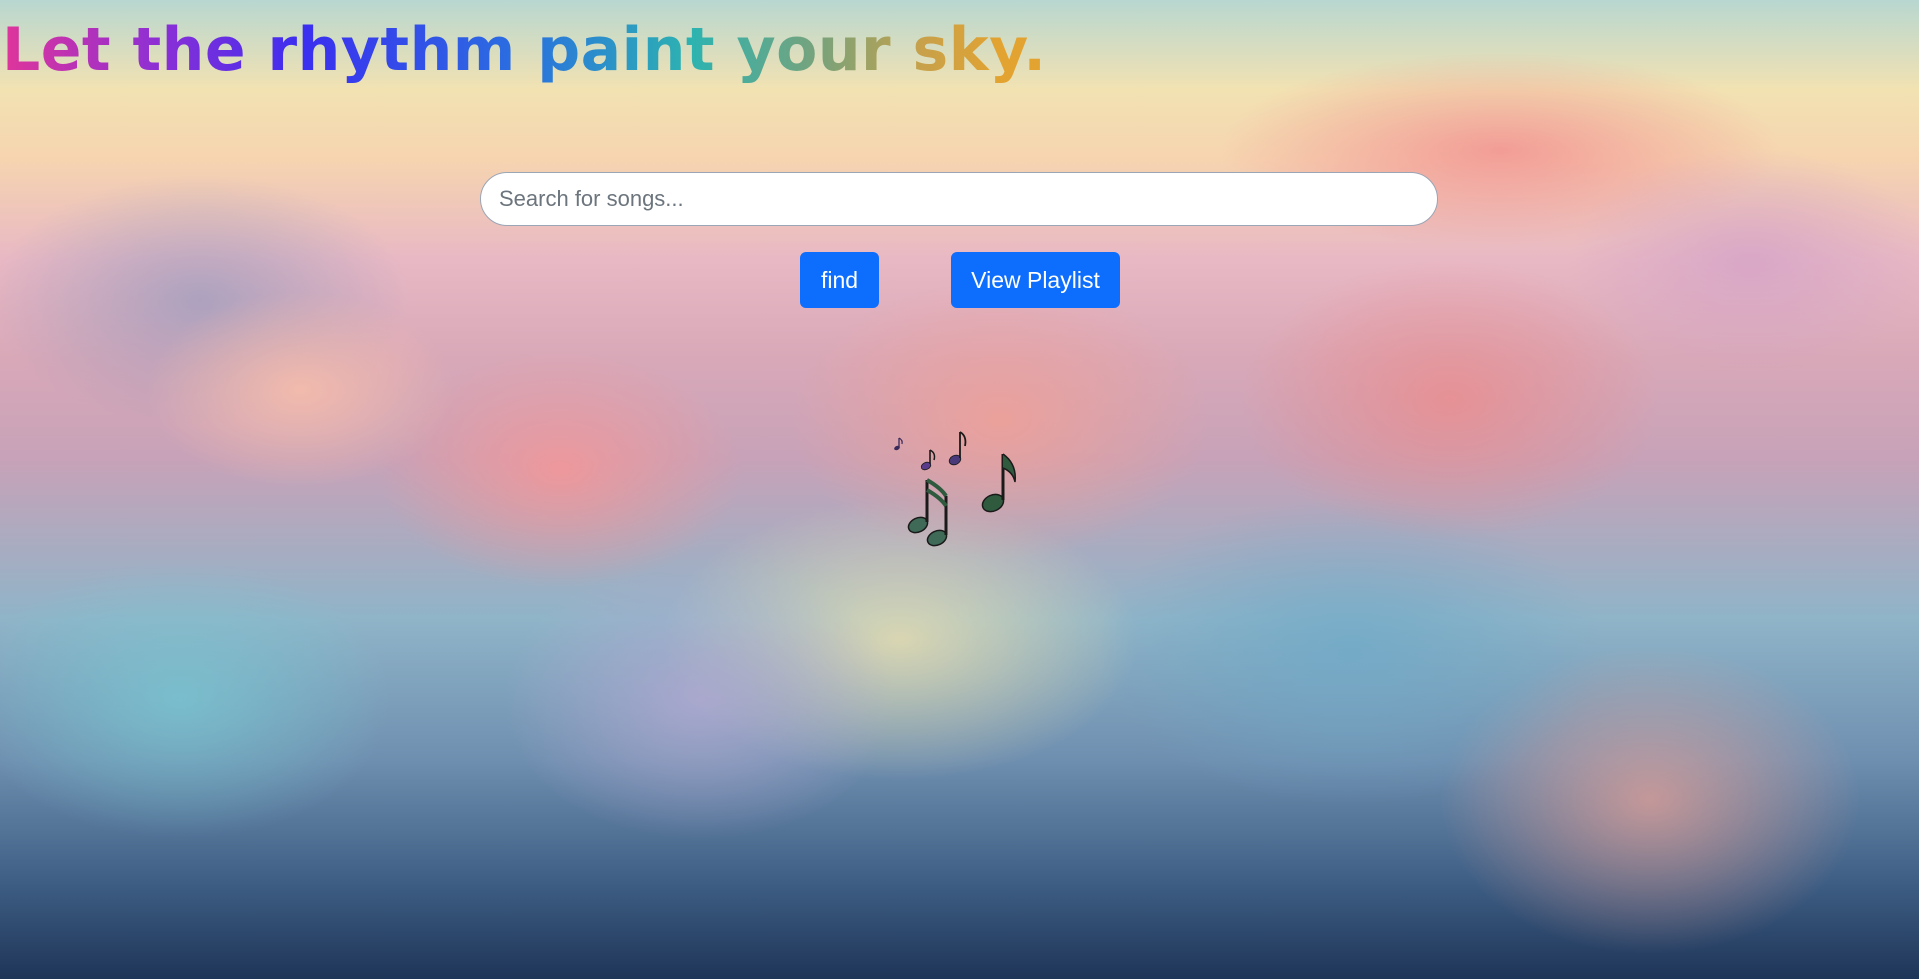  Describe the element at coordinates (955, 489) in the screenshot. I see `music-notes-icon` at that location.